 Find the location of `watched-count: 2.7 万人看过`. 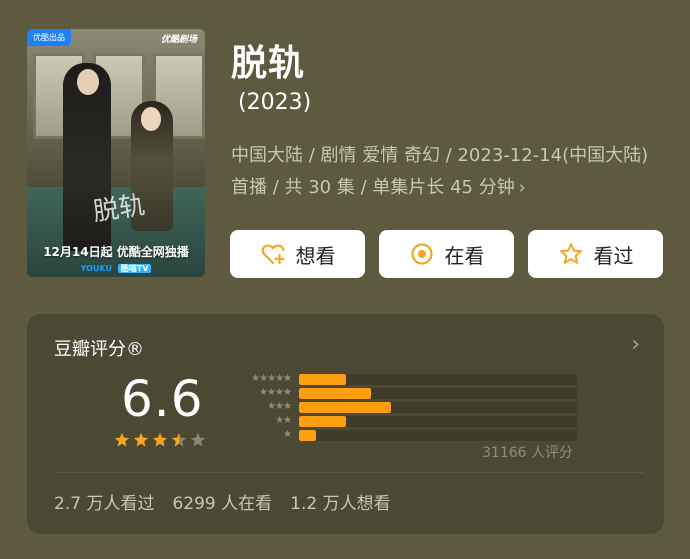

watched-count: 2.7 万人看过 is located at coordinates (104, 501).